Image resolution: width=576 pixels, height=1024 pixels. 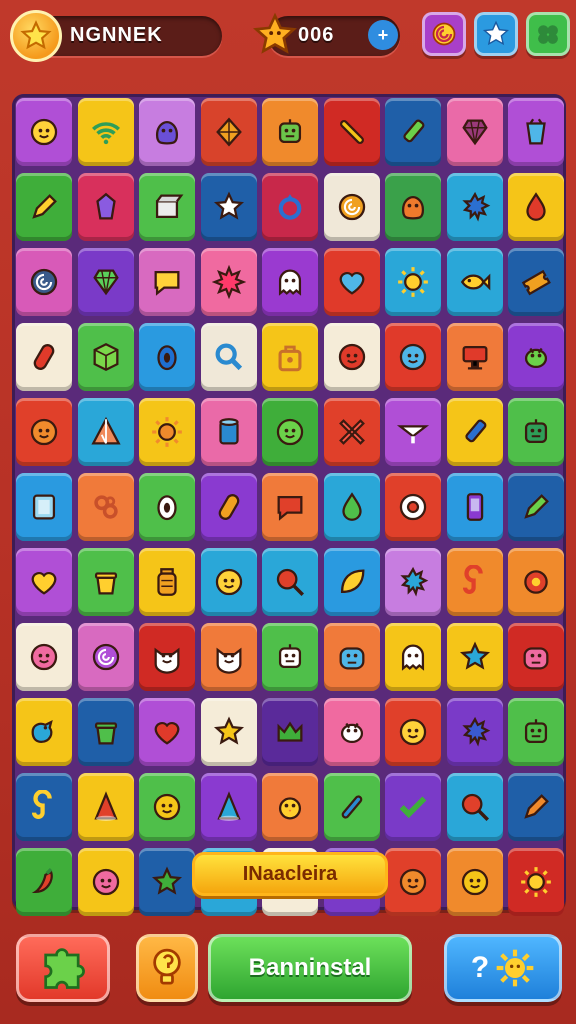 What do you see at coordinates (503, 968) in the screenshot?
I see `help-button: ?` at bounding box center [503, 968].